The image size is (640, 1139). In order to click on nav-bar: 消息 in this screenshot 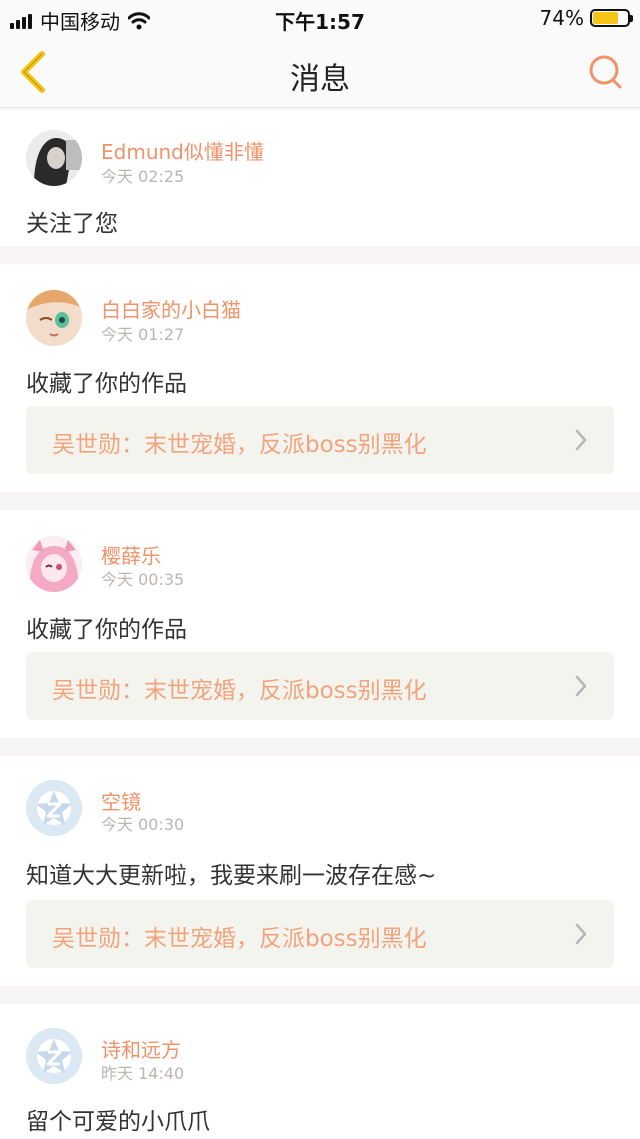, I will do `click(320, 72)`.